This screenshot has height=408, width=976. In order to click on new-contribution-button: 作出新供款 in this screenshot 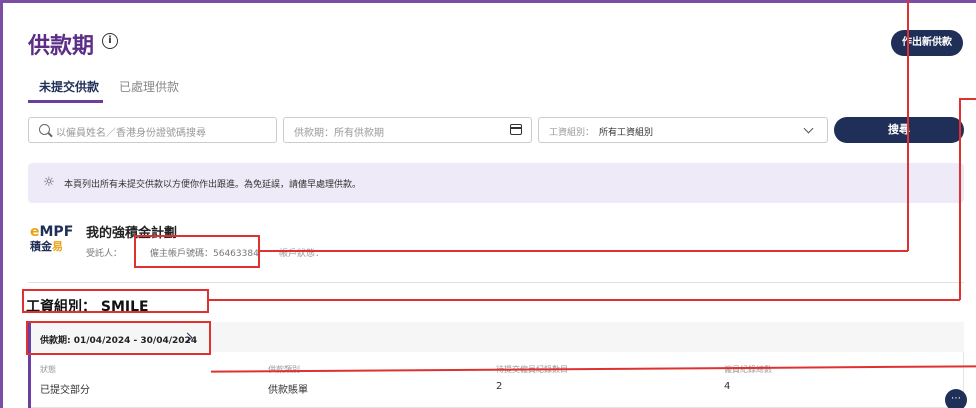, I will do `click(927, 43)`.